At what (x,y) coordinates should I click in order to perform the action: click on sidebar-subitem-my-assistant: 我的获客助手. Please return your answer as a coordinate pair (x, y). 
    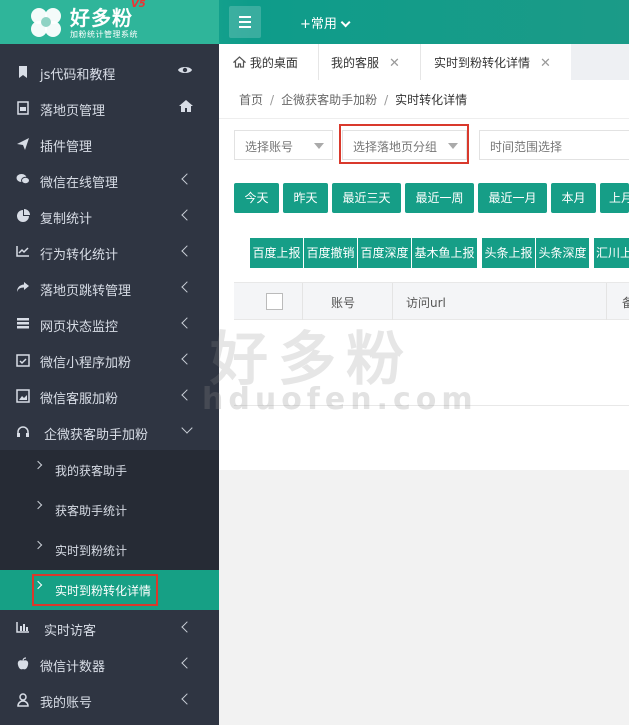
    Looking at the image, I should click on (109, 470).